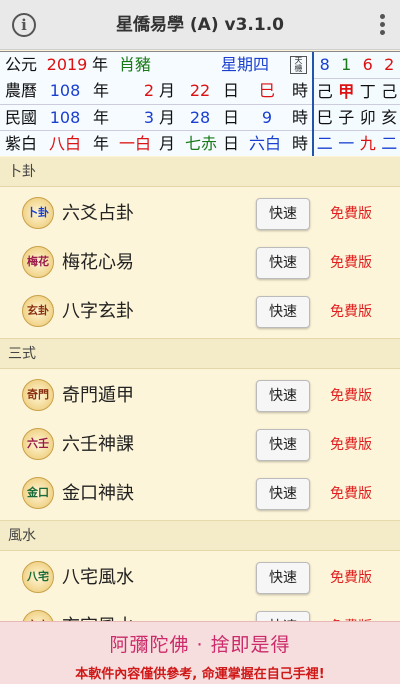  Describe the element at coordinates (264, 143) in the screenshot. I see `stars-hour: 六白` at that location.